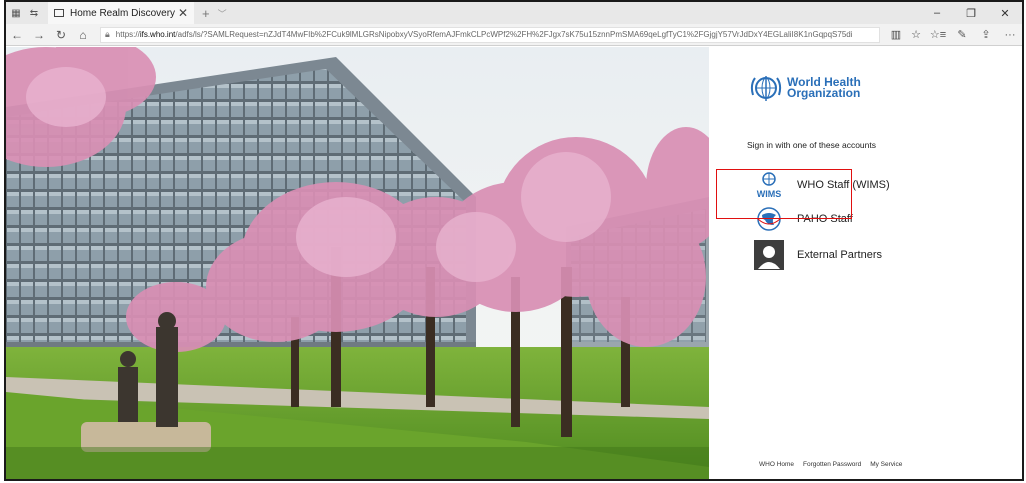 Image resolution: width=1026 pixels, height=483 pixels. I want to click on account-external-partners: External Partners, so click(817, 255).